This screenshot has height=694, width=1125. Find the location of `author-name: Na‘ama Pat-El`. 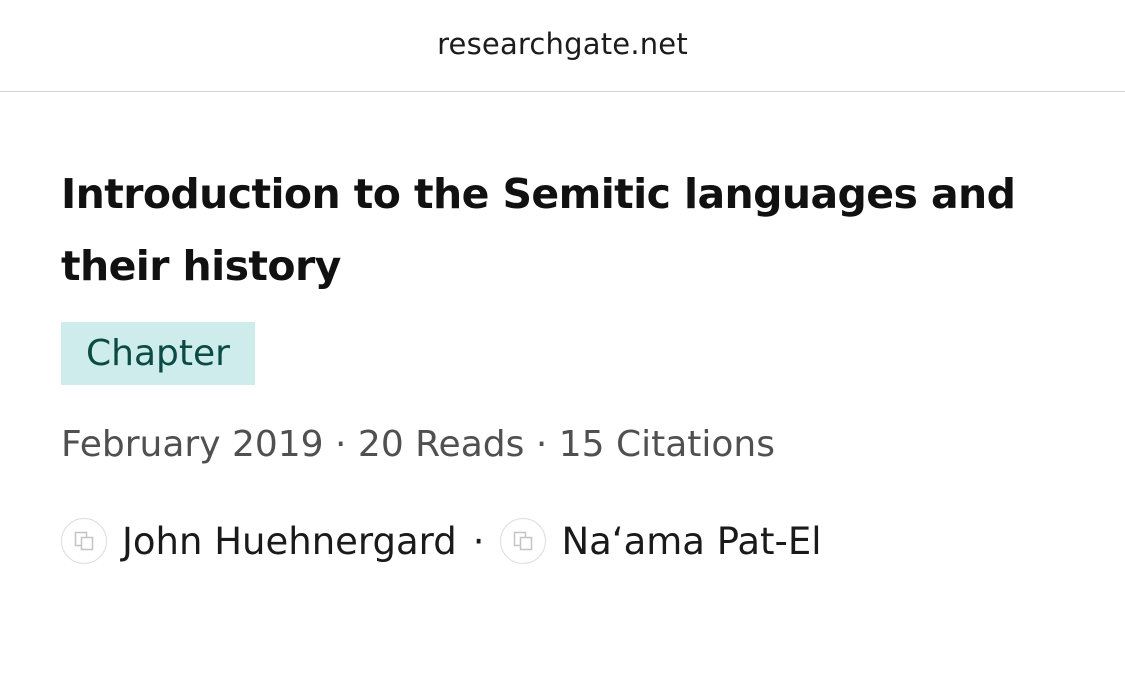

author-name: Na‘ama Pat-El is located at coordinates (691, 541).